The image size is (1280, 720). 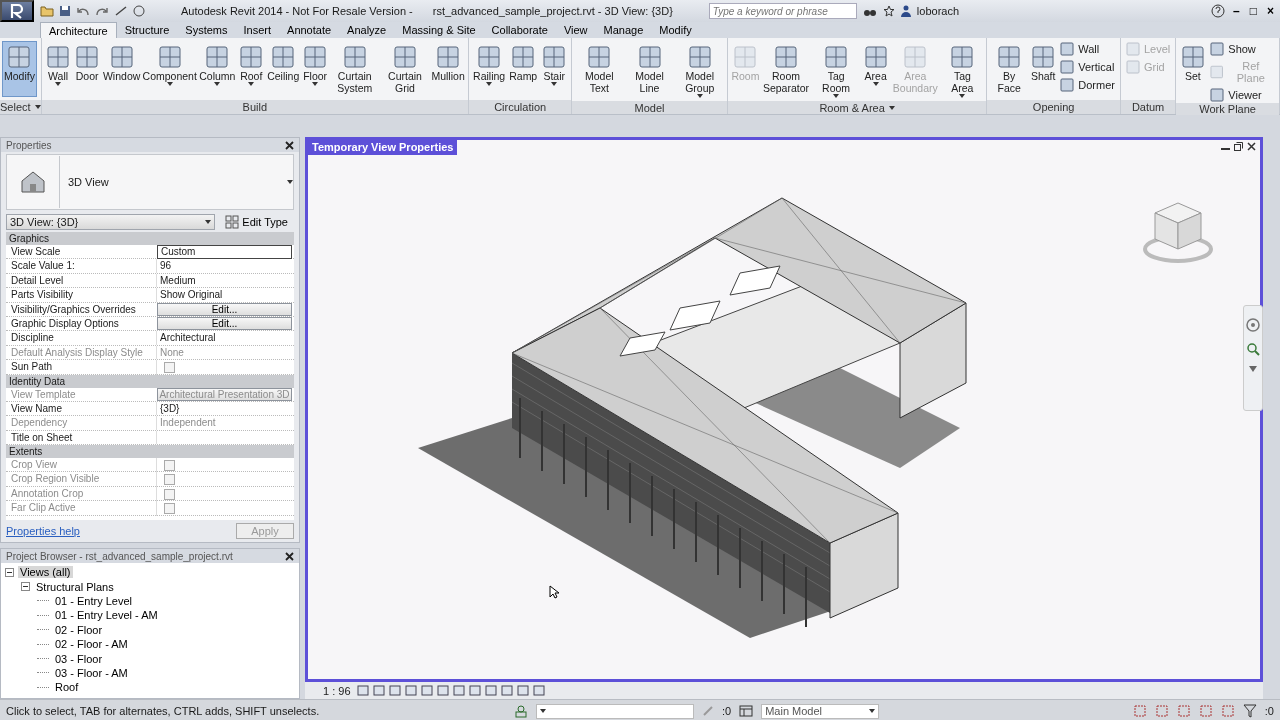 I want to click on ribbon-tool-button: Mullion, so click(x=448, y=63).